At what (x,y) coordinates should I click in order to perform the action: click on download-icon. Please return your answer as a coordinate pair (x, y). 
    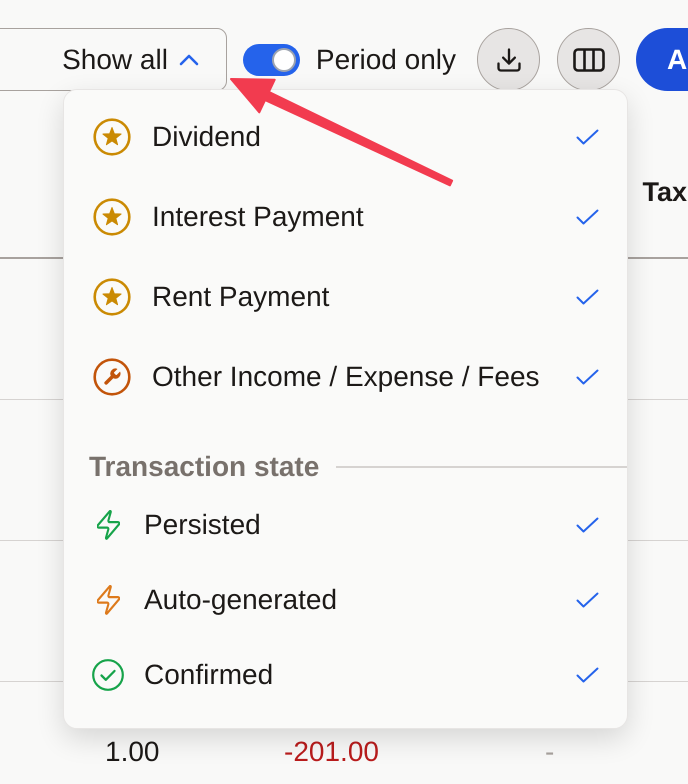
    Looking at the image, I should click on (508, 60).